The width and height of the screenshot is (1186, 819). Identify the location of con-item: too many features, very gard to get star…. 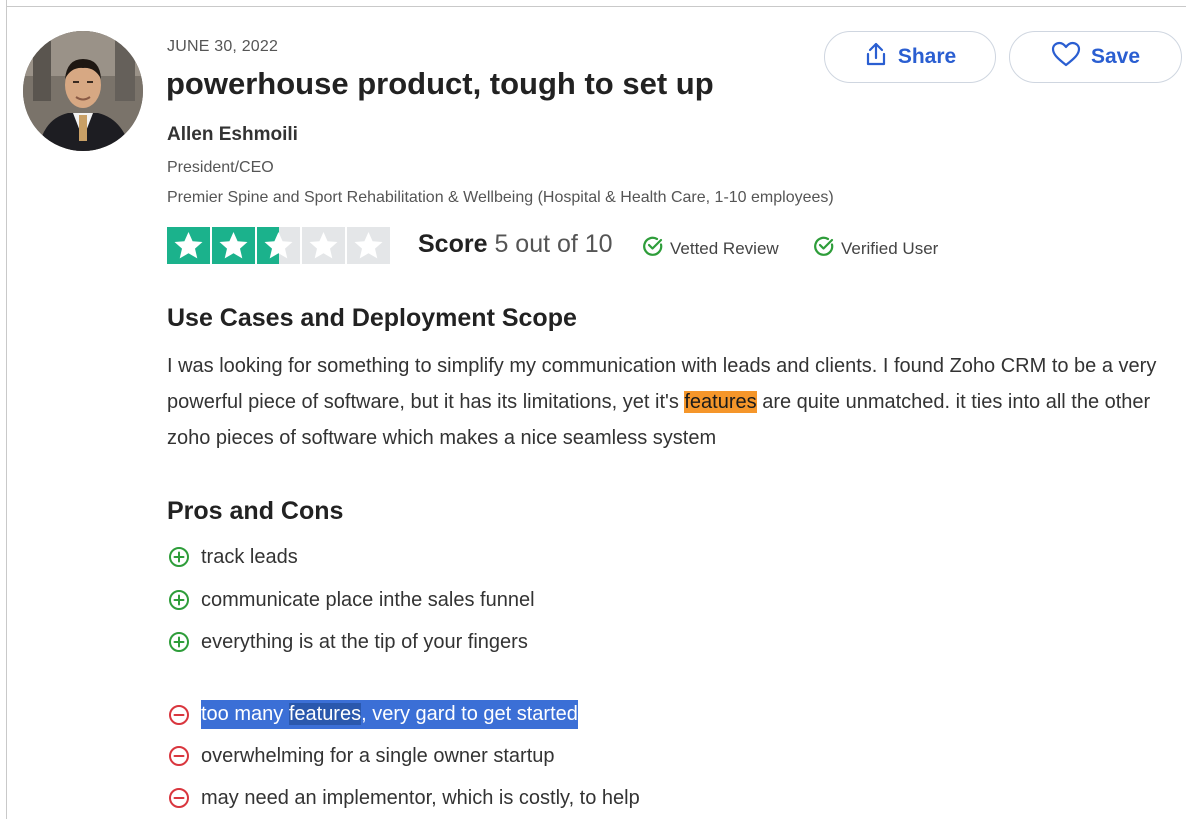
(372, 714).